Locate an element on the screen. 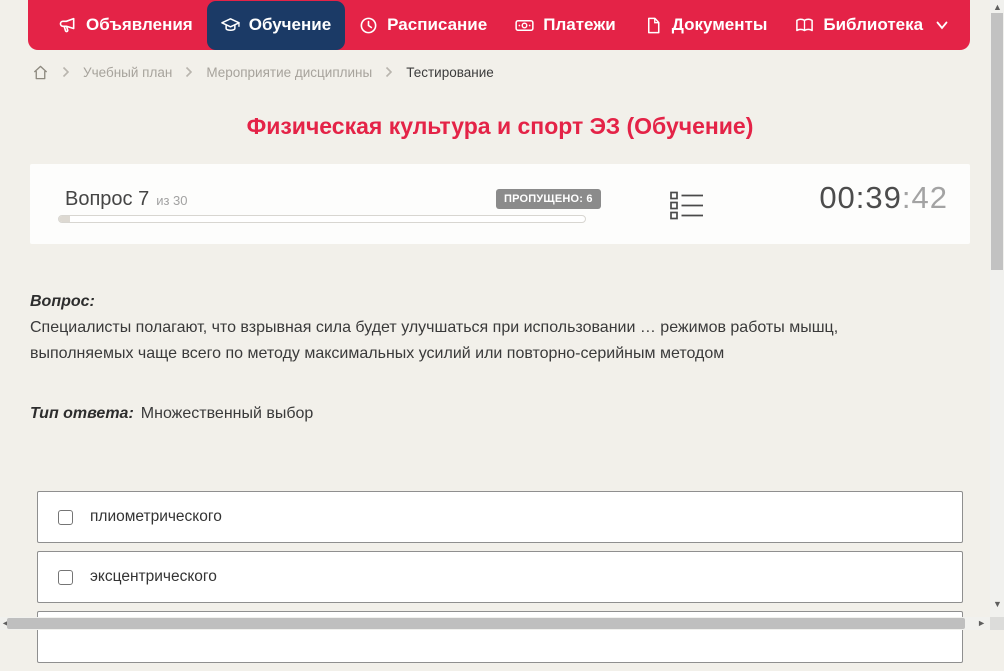  nav-item-announcements: Объявления is located at coordinates (125, 25).